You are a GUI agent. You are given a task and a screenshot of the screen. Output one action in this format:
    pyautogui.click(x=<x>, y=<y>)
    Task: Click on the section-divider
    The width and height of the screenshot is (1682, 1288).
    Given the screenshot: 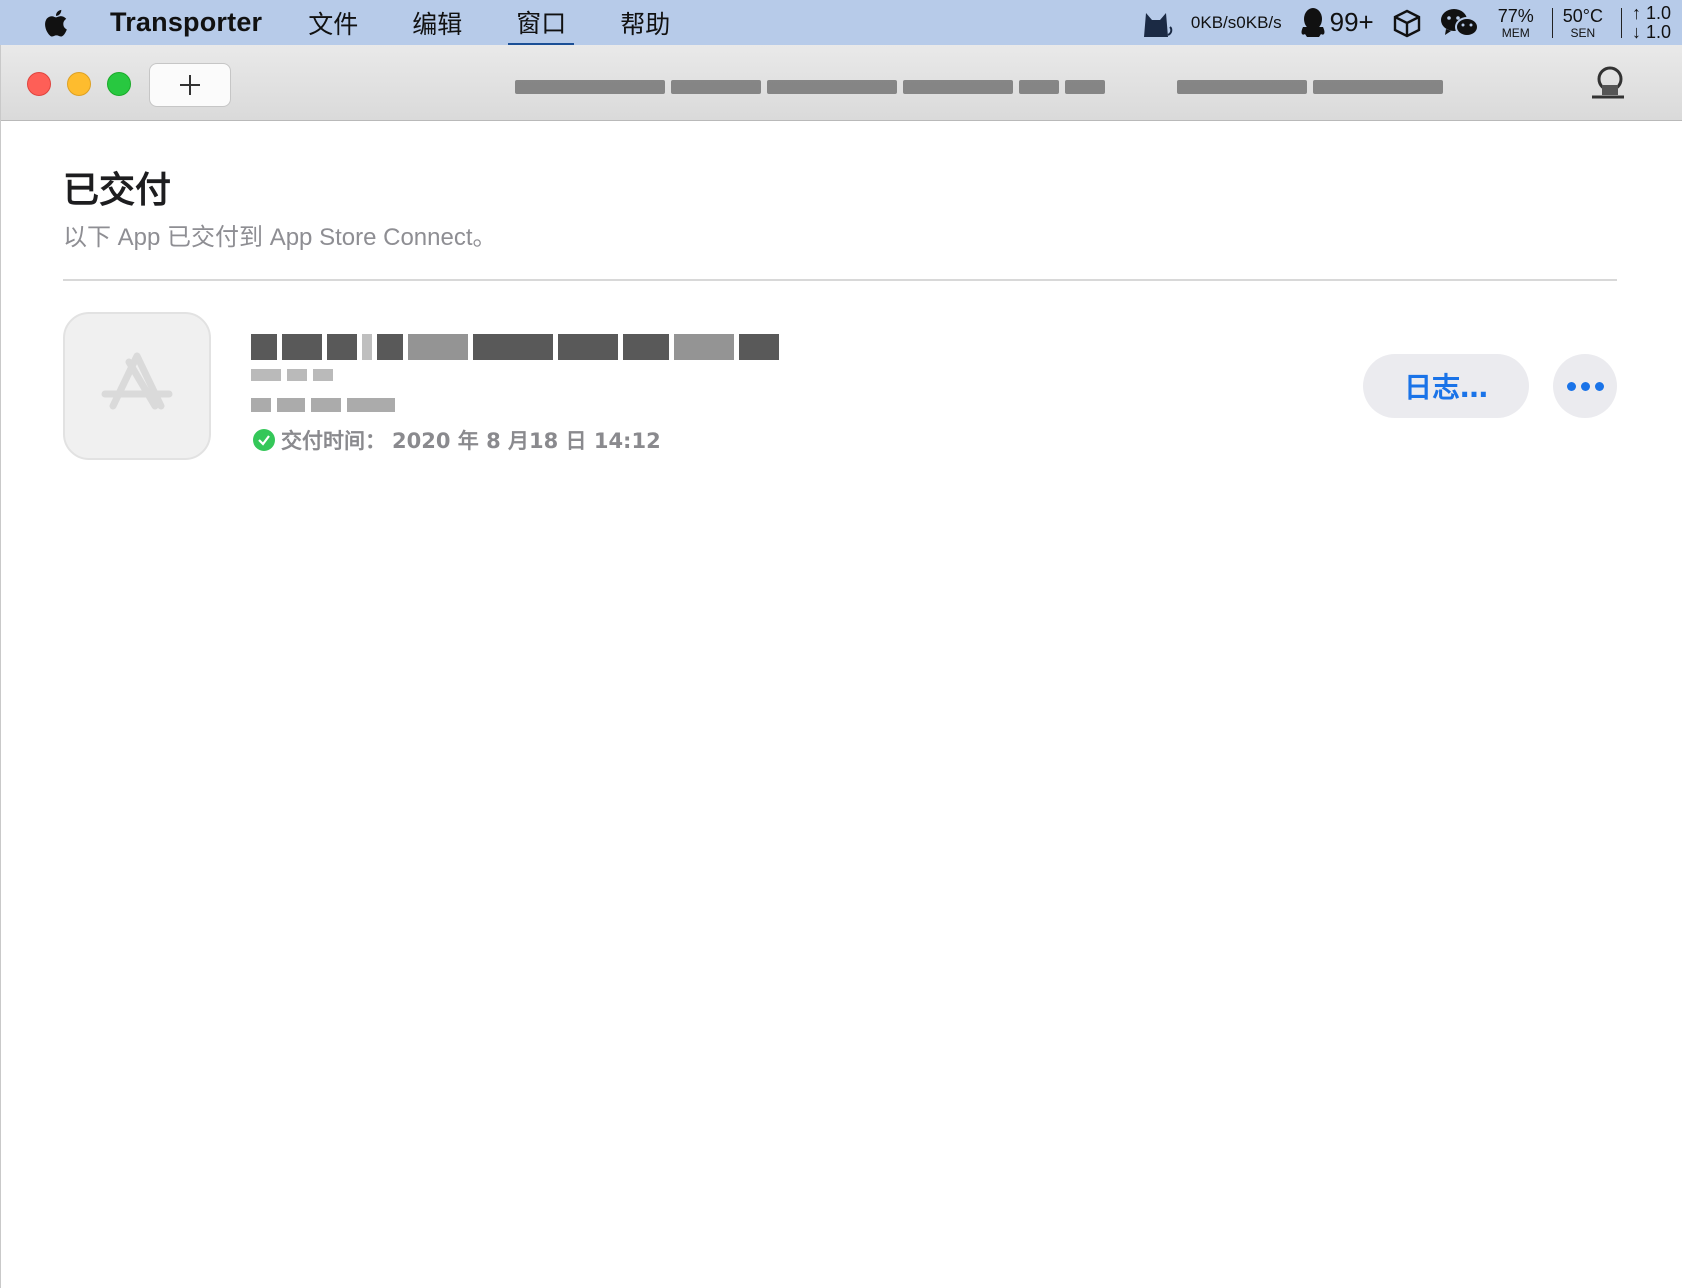 What is the action you would take?
    pyautogui.click(x=840, y=280)
    